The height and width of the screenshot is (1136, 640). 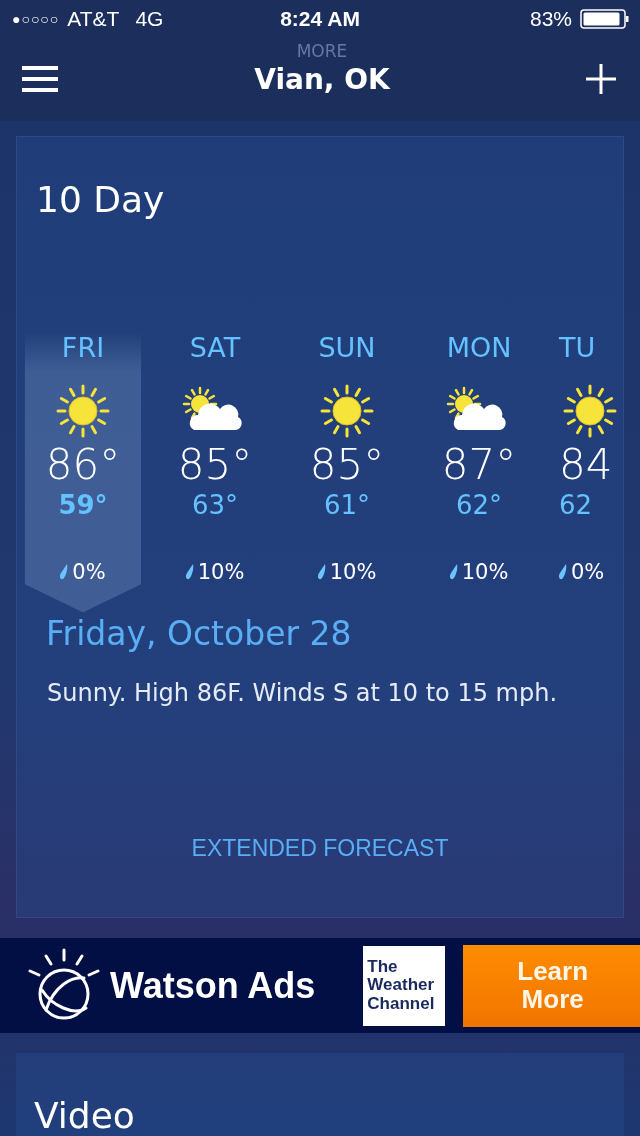 What do you see at coordinates (320, 849) in the screenshot?
I see `extended-forecast-link: EXTENDED FORECAST` at bounding box center [320, 849].